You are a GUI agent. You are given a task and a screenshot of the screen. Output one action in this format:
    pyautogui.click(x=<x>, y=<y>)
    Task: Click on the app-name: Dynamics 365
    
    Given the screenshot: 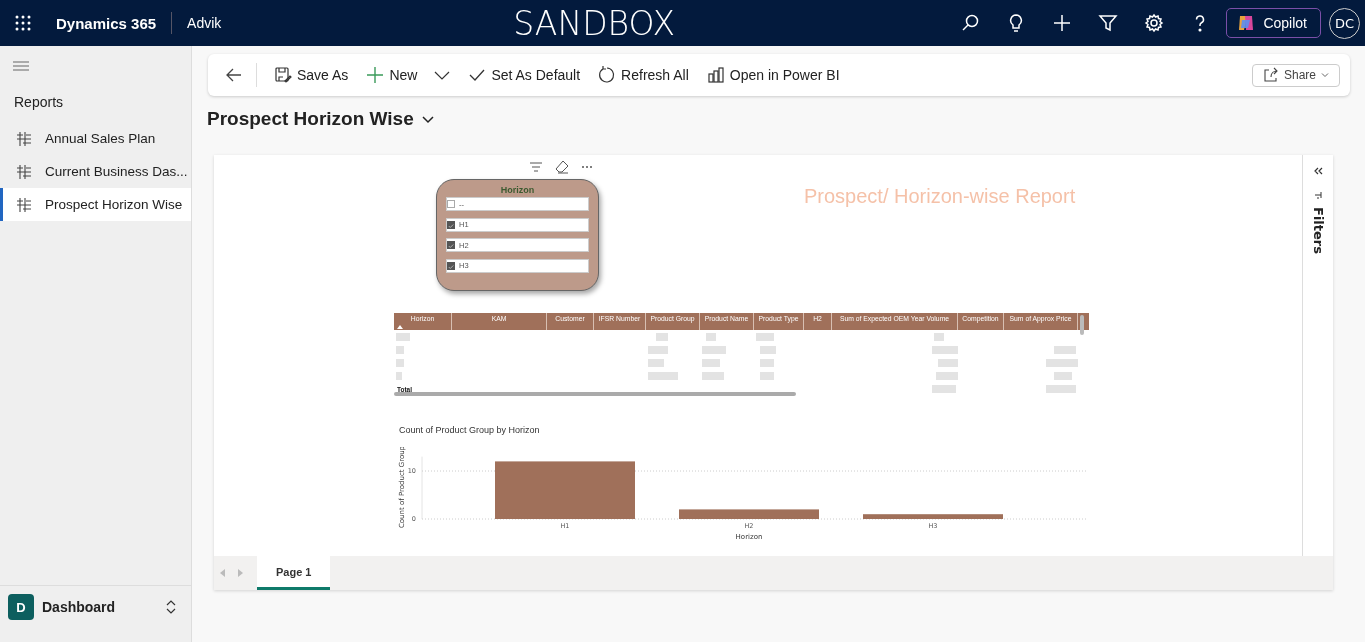 What is the action you would take?
    pyautogui.click(x=106, y=23)
    